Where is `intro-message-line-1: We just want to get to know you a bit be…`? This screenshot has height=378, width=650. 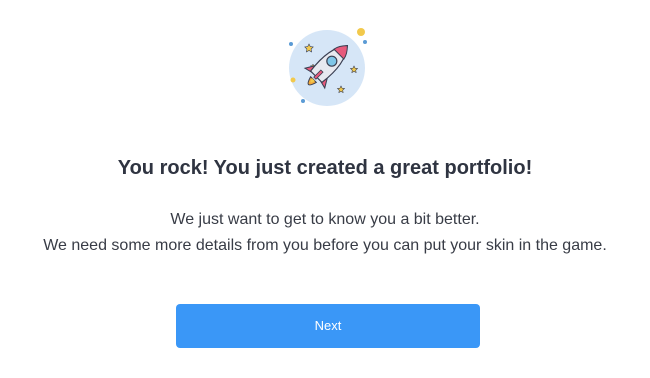
intro-message-line-1: We just want to get to know you a bit be… is located at coordinates (325, 219).